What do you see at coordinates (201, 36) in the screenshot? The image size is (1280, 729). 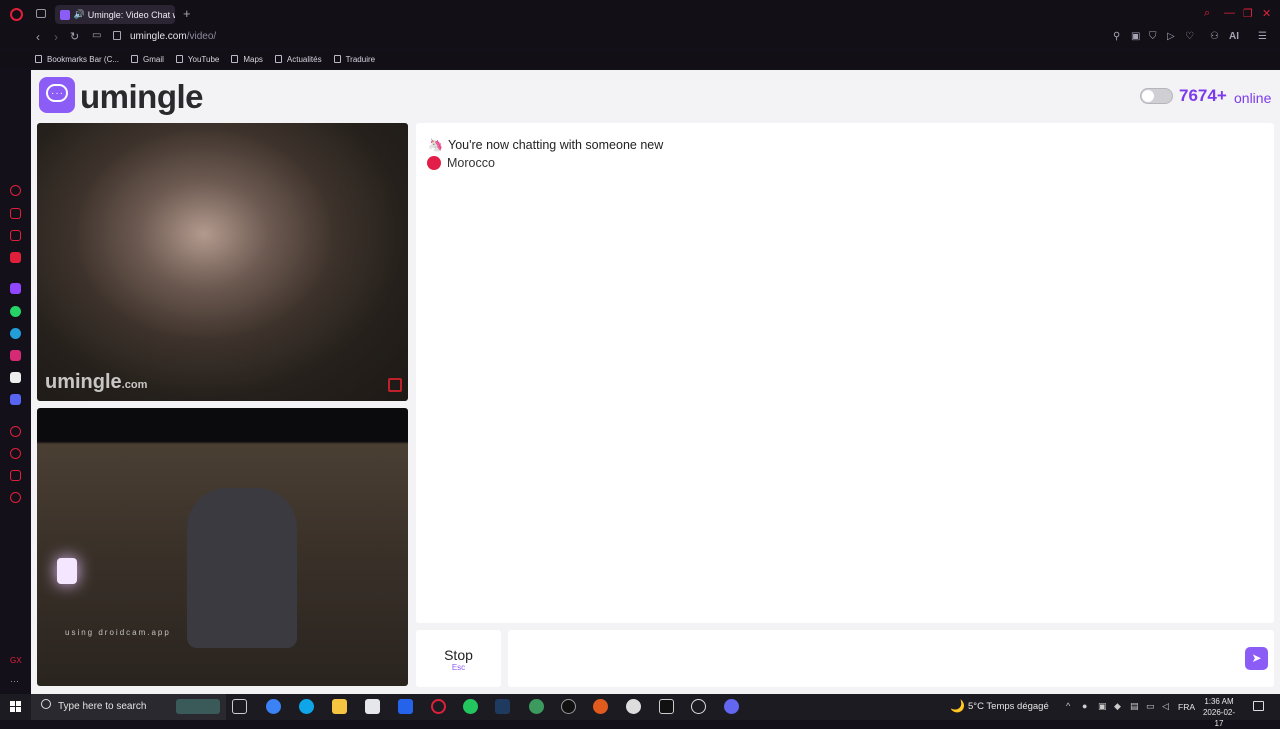 I see `url-path: /video/` at bounding box center [201, 36].